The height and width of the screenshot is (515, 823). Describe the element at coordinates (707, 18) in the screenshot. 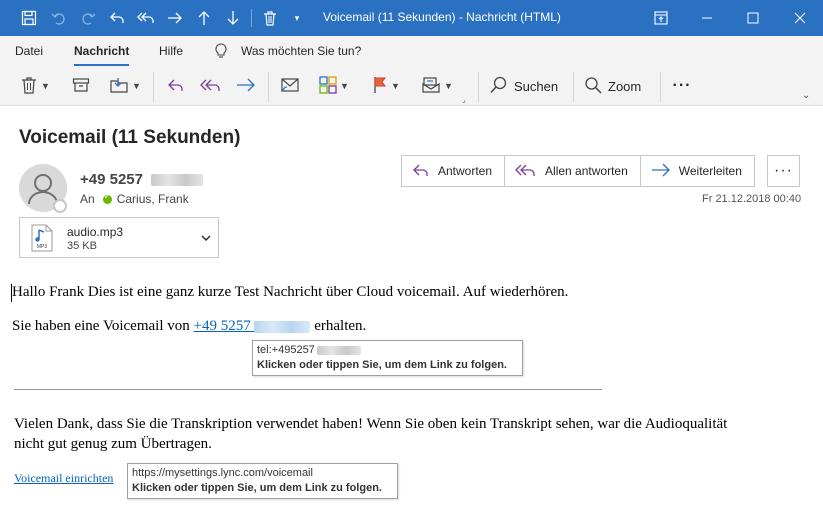

I see `minimize-icon` at that location.